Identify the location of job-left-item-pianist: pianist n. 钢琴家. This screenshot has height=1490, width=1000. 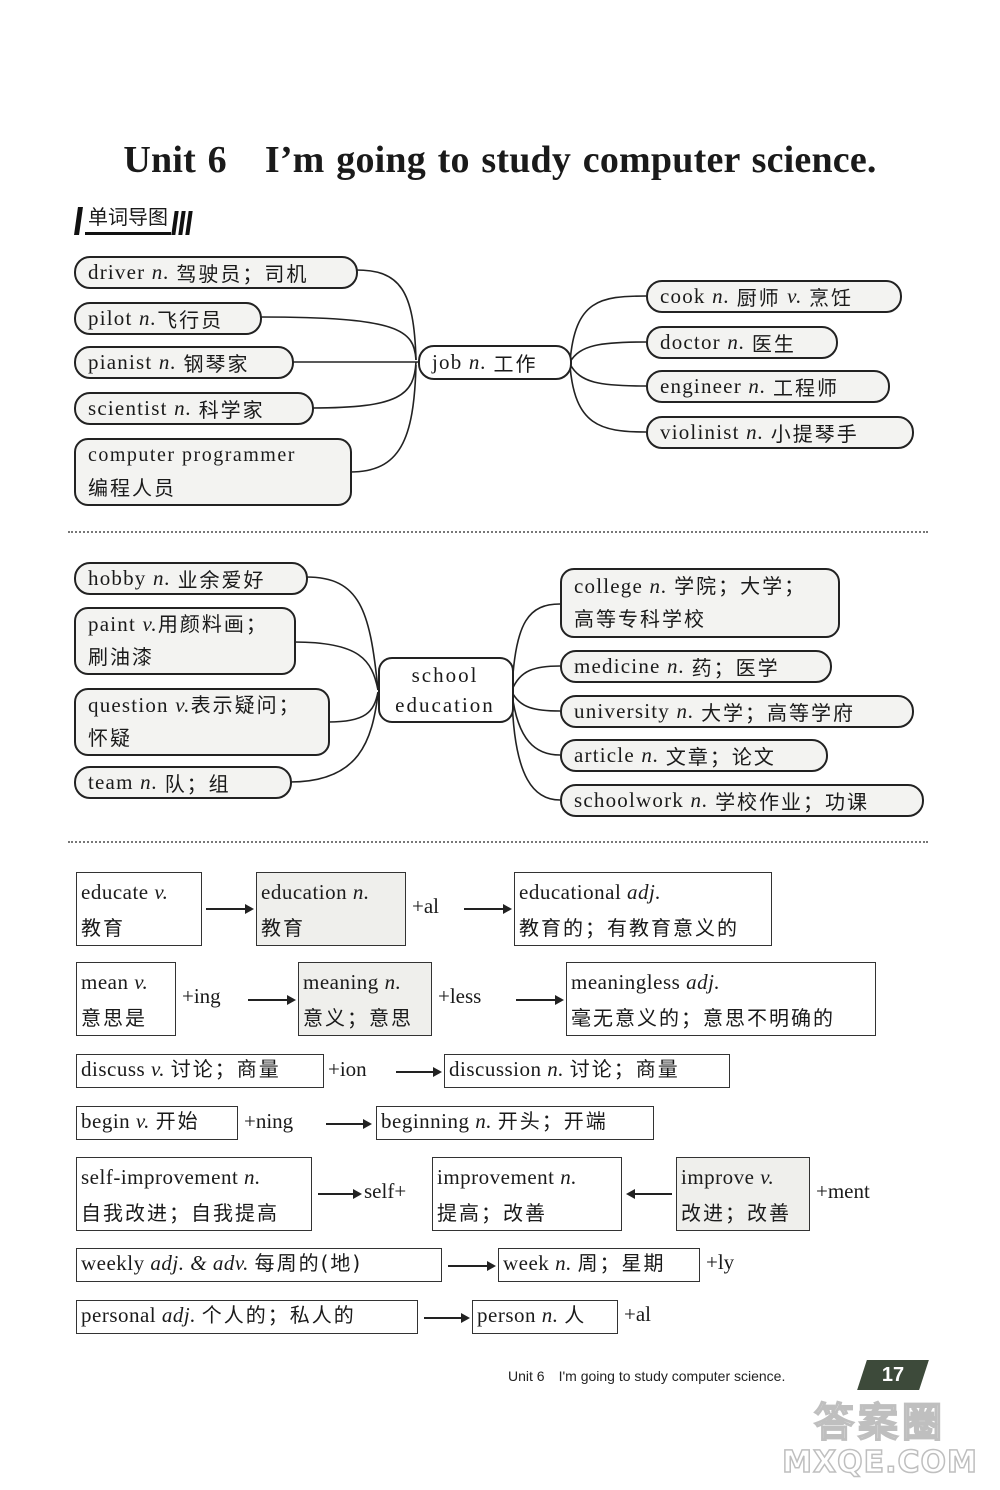
(184, 362).